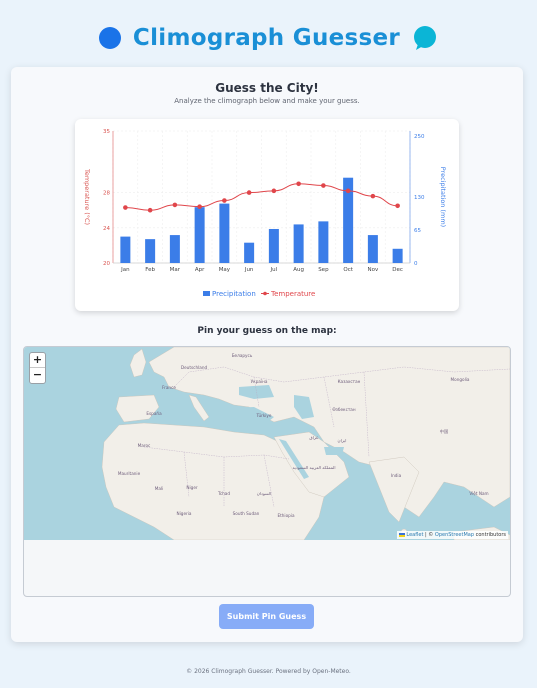 Image resolution: width=537 pixels, height=688 pixels. What do you see at coordinates (106, 194) in the screenshot?
I see `y-left-tick-label: 28` at bounding box center [106, 194].